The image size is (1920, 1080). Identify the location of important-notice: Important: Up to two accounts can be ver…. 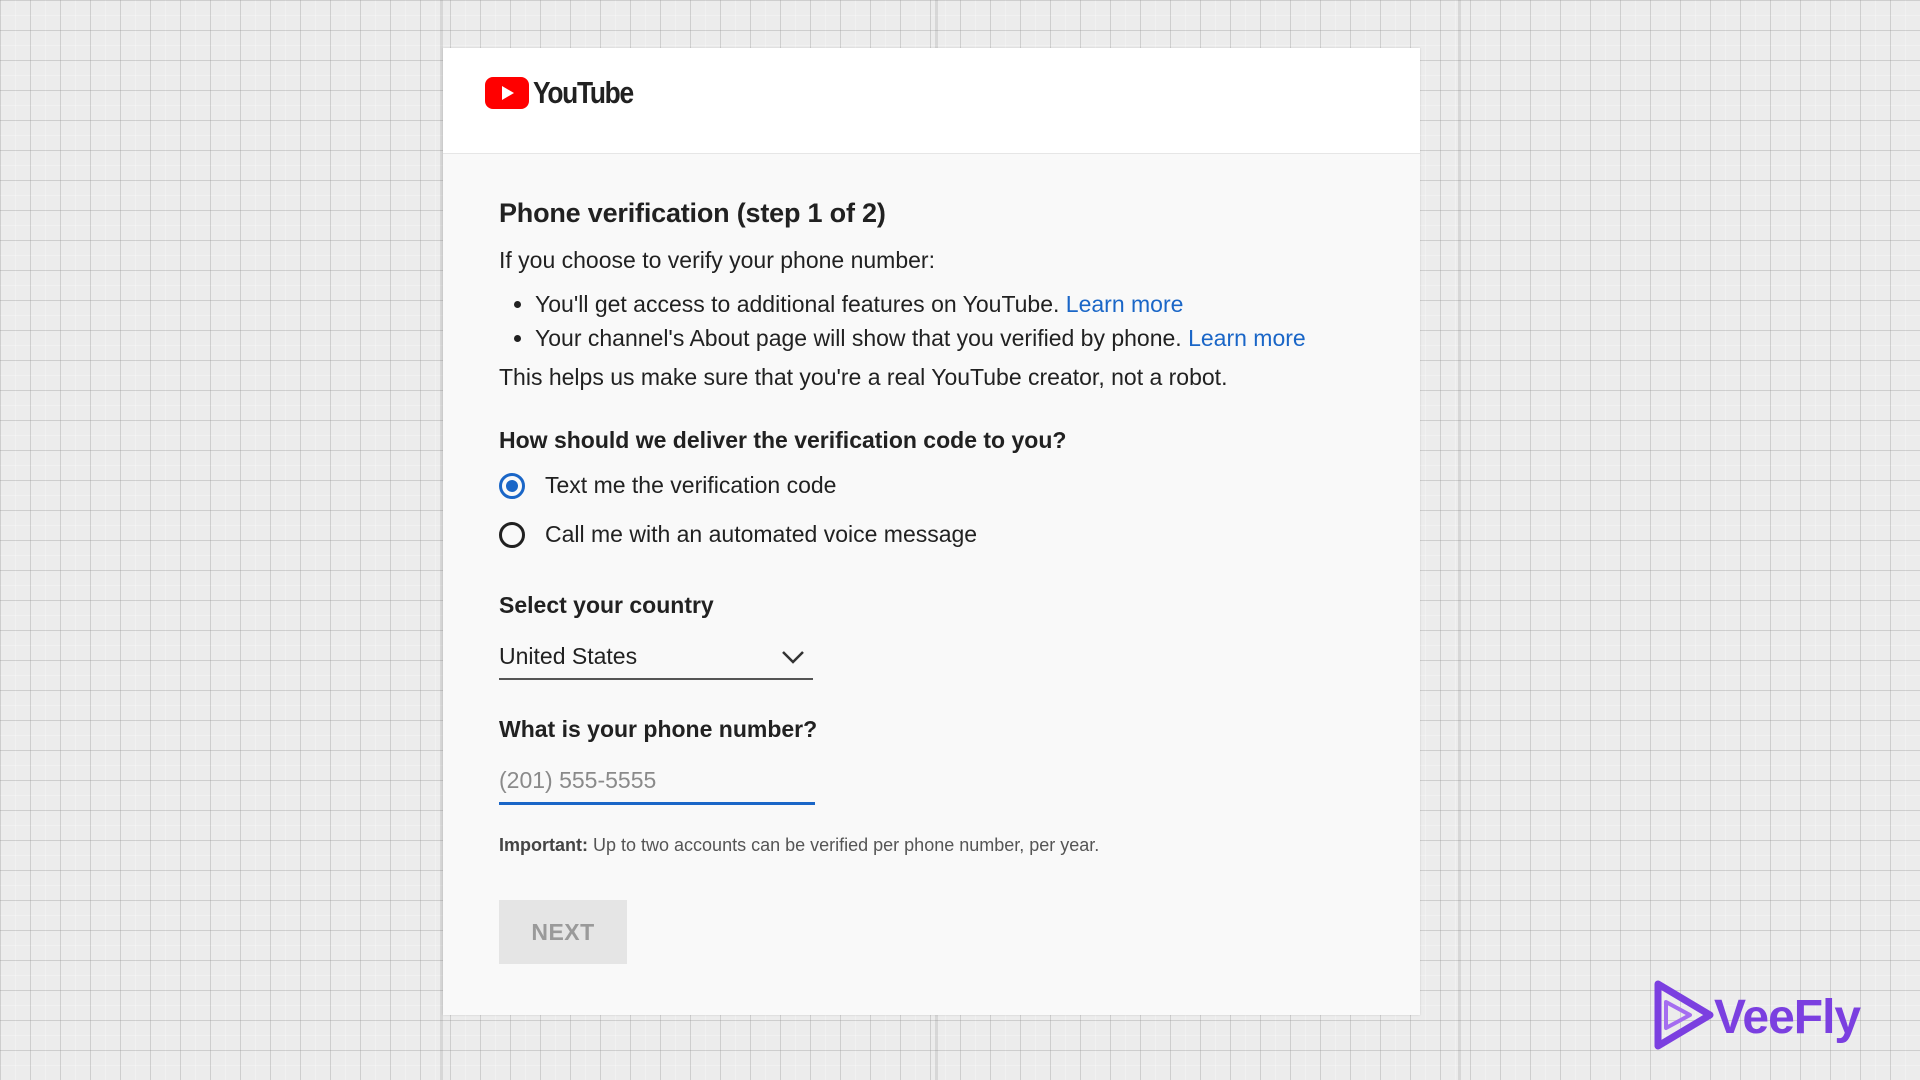
(939, 845).